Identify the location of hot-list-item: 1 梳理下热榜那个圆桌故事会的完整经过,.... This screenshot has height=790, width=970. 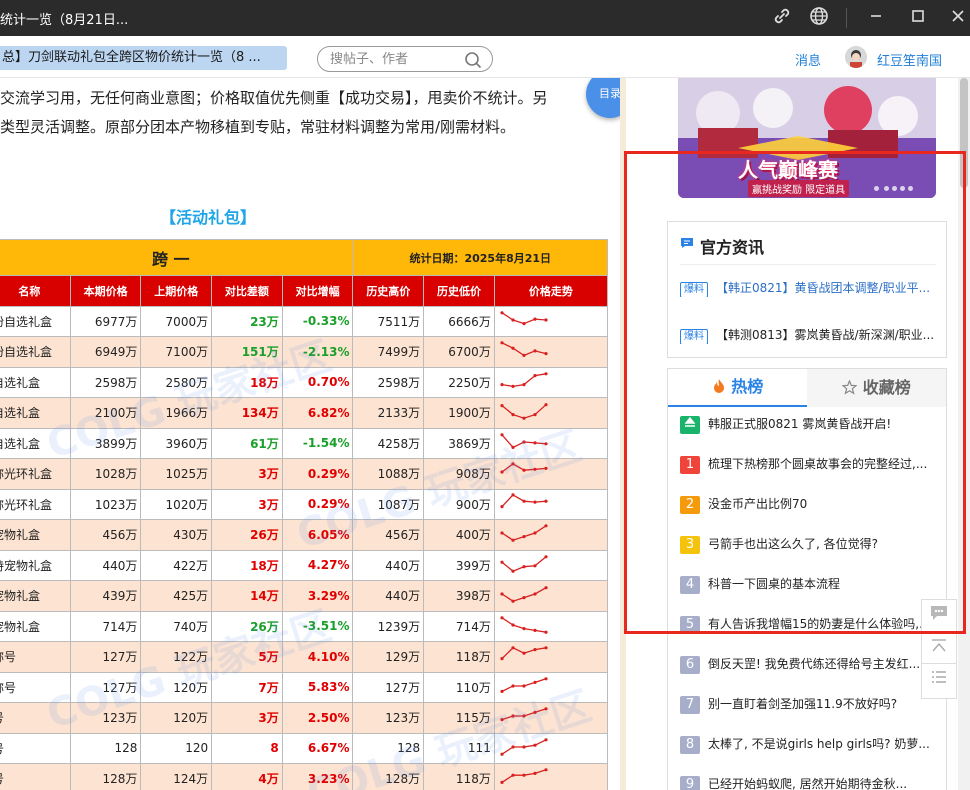
(811, 465).